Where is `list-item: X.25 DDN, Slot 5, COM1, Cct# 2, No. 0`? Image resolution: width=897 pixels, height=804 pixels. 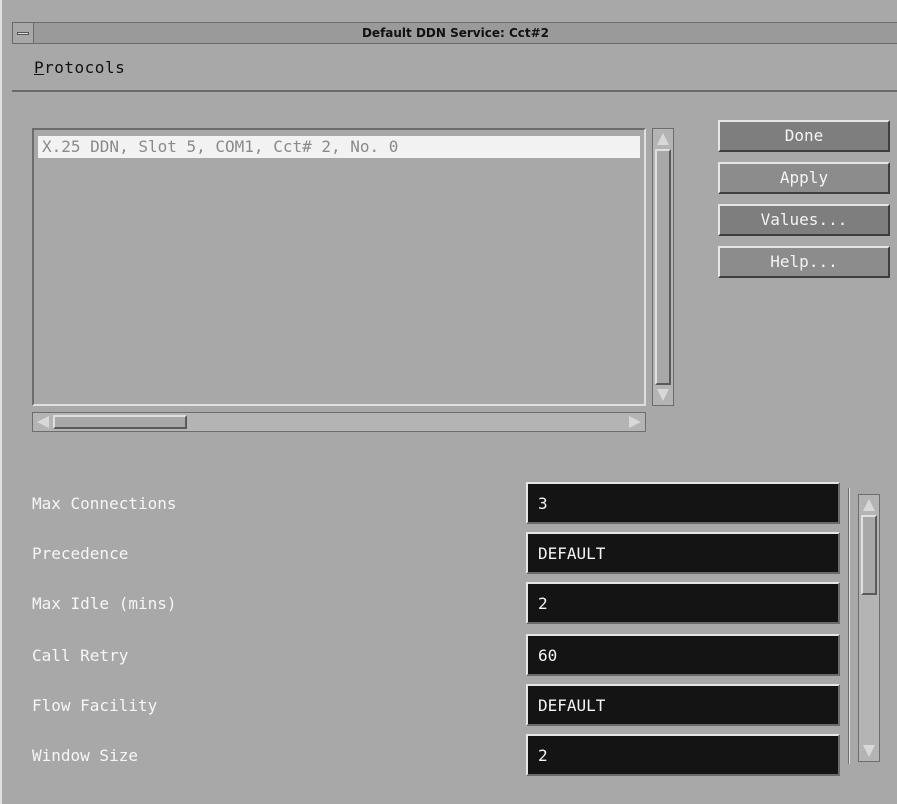 list-item: X.25 DDN, Slot 5, COM1, Cct# 2, No. 0 is located at coordinates (339, 147).